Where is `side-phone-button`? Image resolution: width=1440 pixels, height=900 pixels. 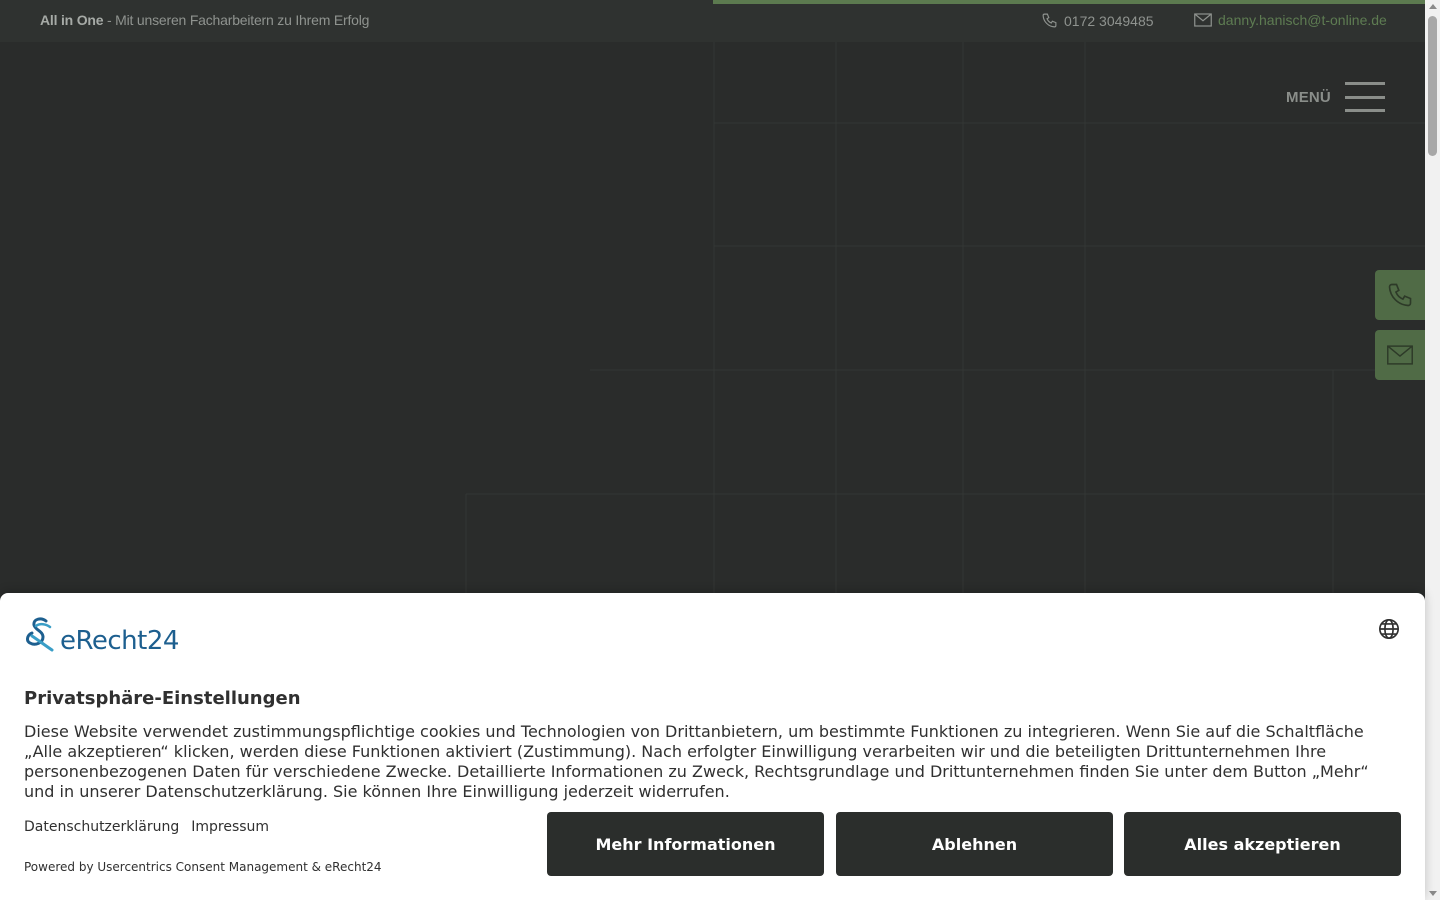 side-phone-button is located at coordinates (1400, 295).